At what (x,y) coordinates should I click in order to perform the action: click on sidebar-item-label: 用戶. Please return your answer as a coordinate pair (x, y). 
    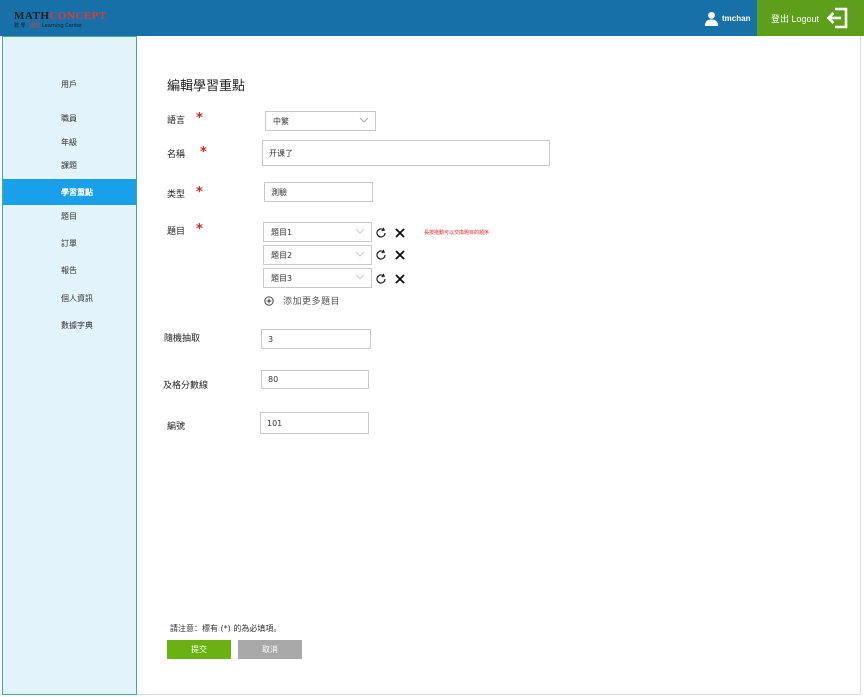
    Looking at the image, I should click on (69, 84).